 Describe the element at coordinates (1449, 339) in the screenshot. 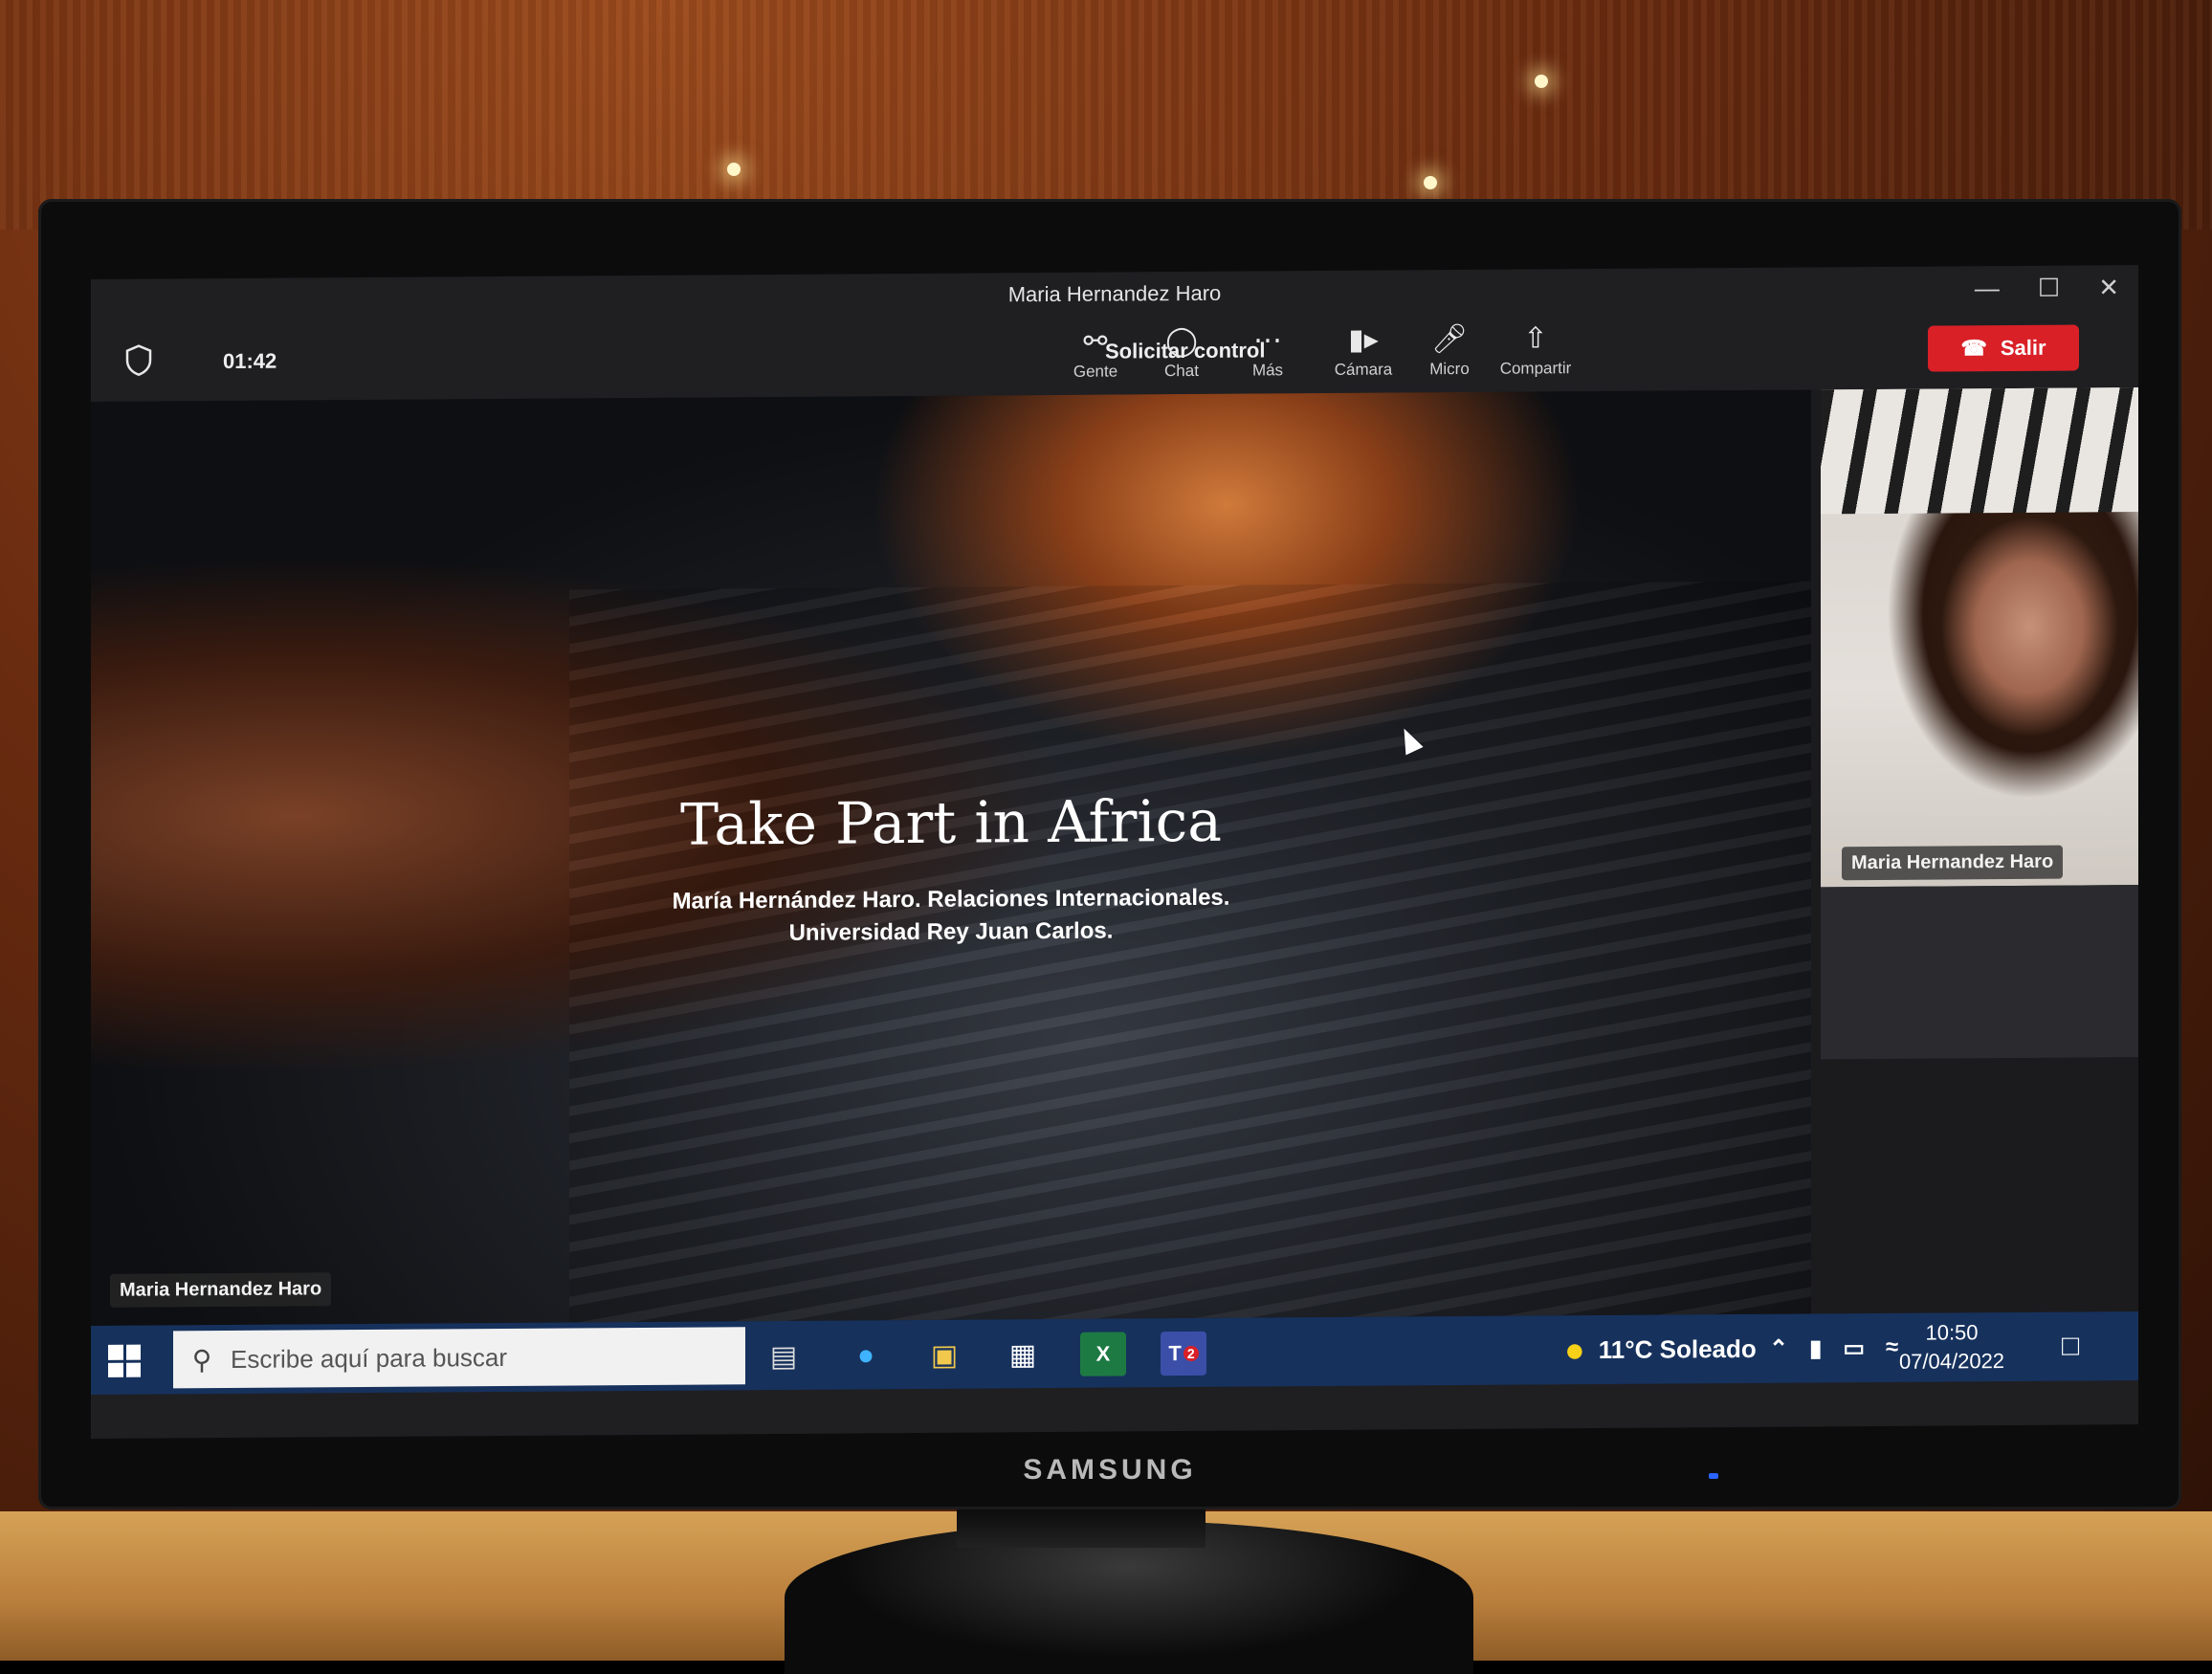

I see `microphone-icon: 🎤︎` at that location.